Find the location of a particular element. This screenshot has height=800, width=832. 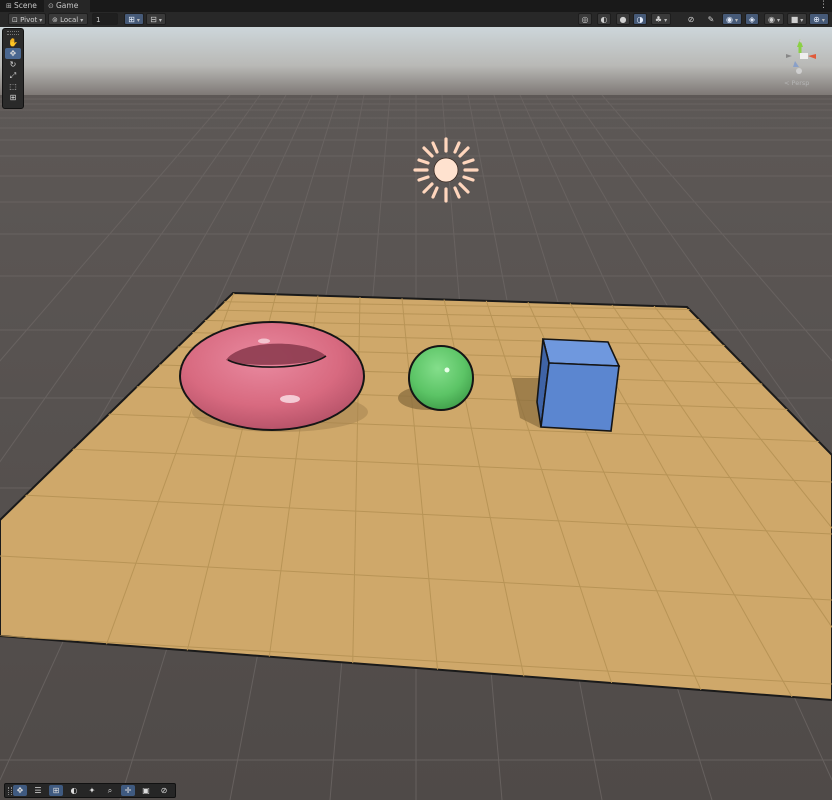

lights-icon: ✦ is located at coordinates (92, 790).